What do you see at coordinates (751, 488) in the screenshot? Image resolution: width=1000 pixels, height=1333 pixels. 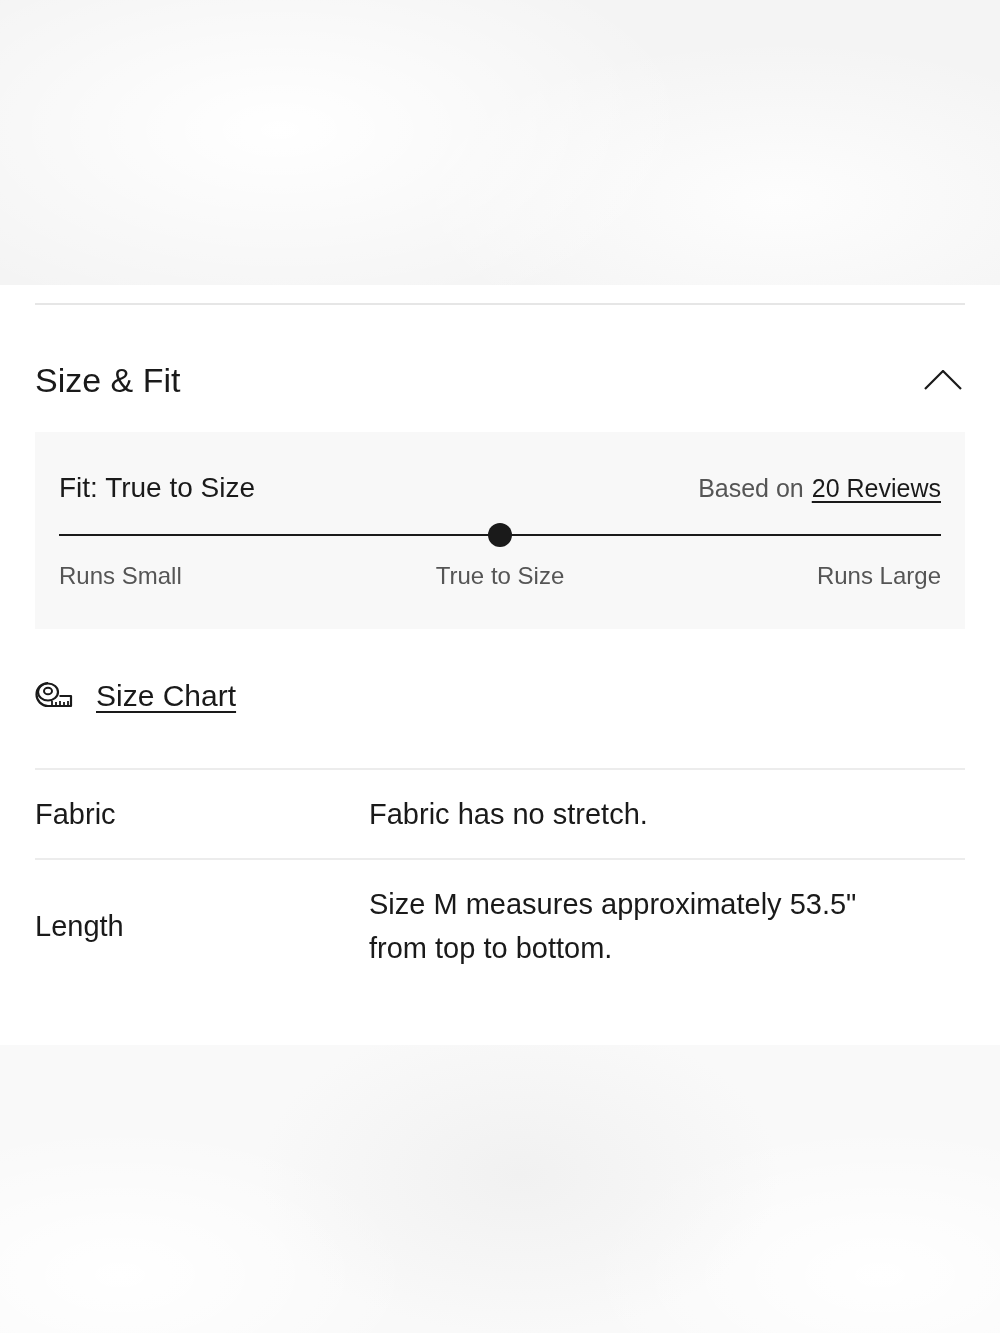 I see `reviews-note: Based on` at bounding box center [751, 488].